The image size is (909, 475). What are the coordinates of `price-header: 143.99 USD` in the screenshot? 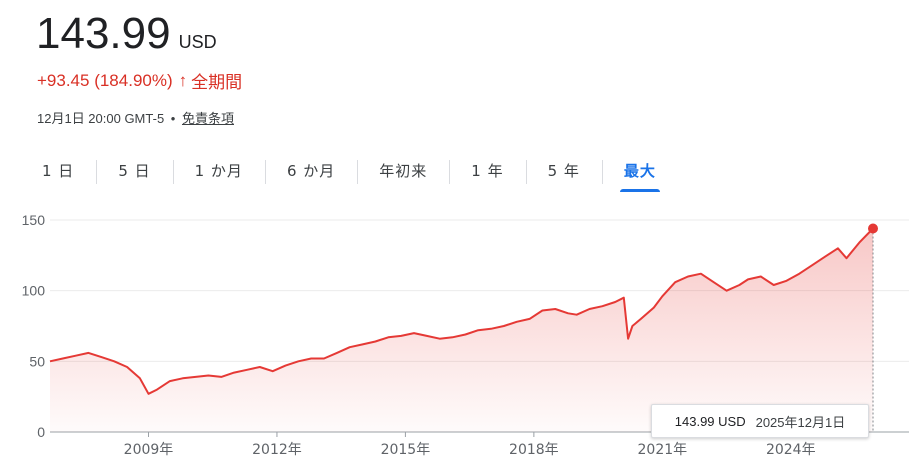 It's located at (126, 34).